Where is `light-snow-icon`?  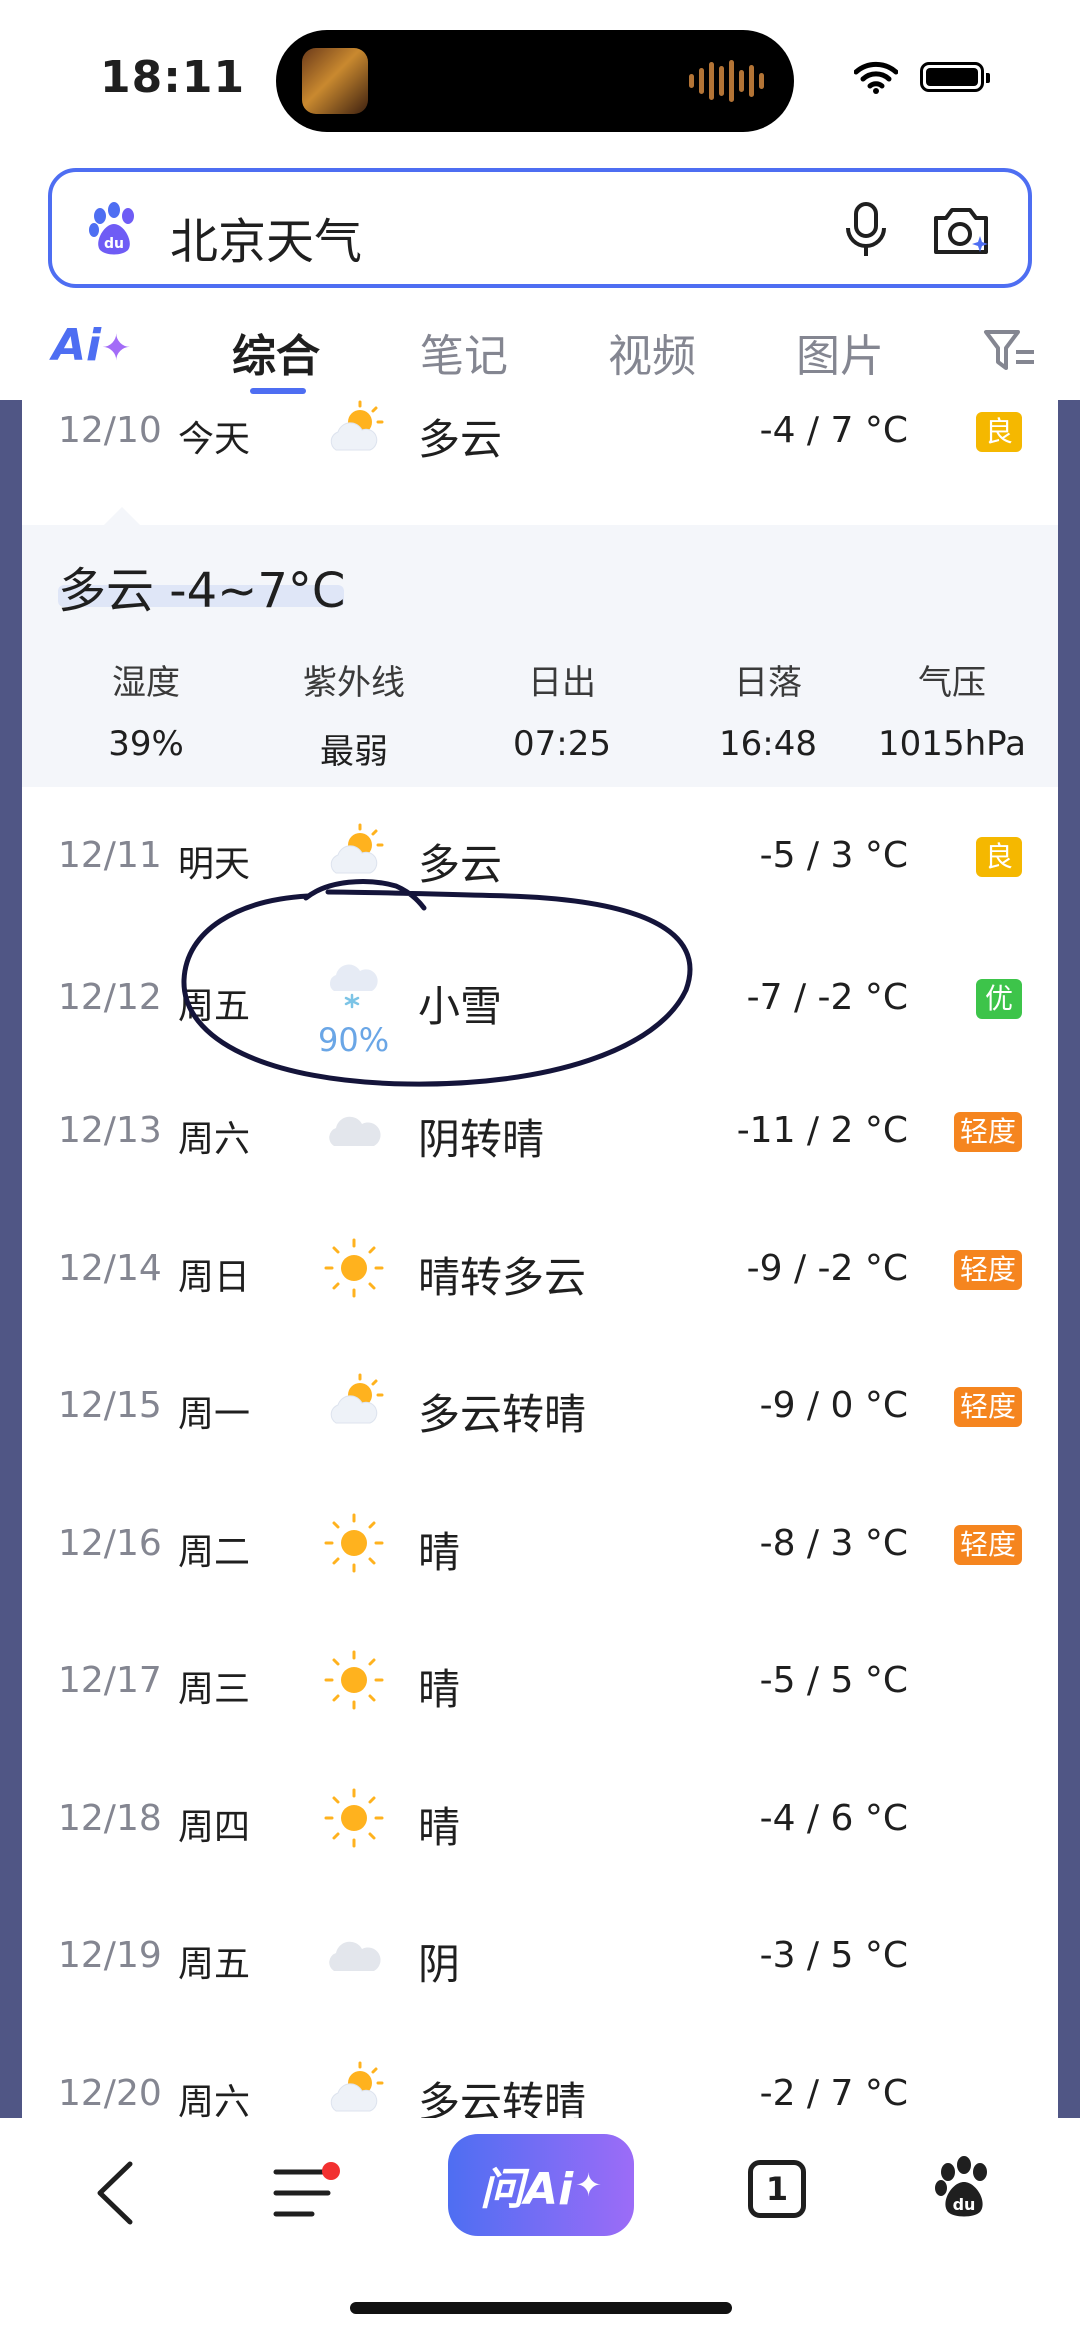 light-snow-icon is located at coordinates (353, 986).